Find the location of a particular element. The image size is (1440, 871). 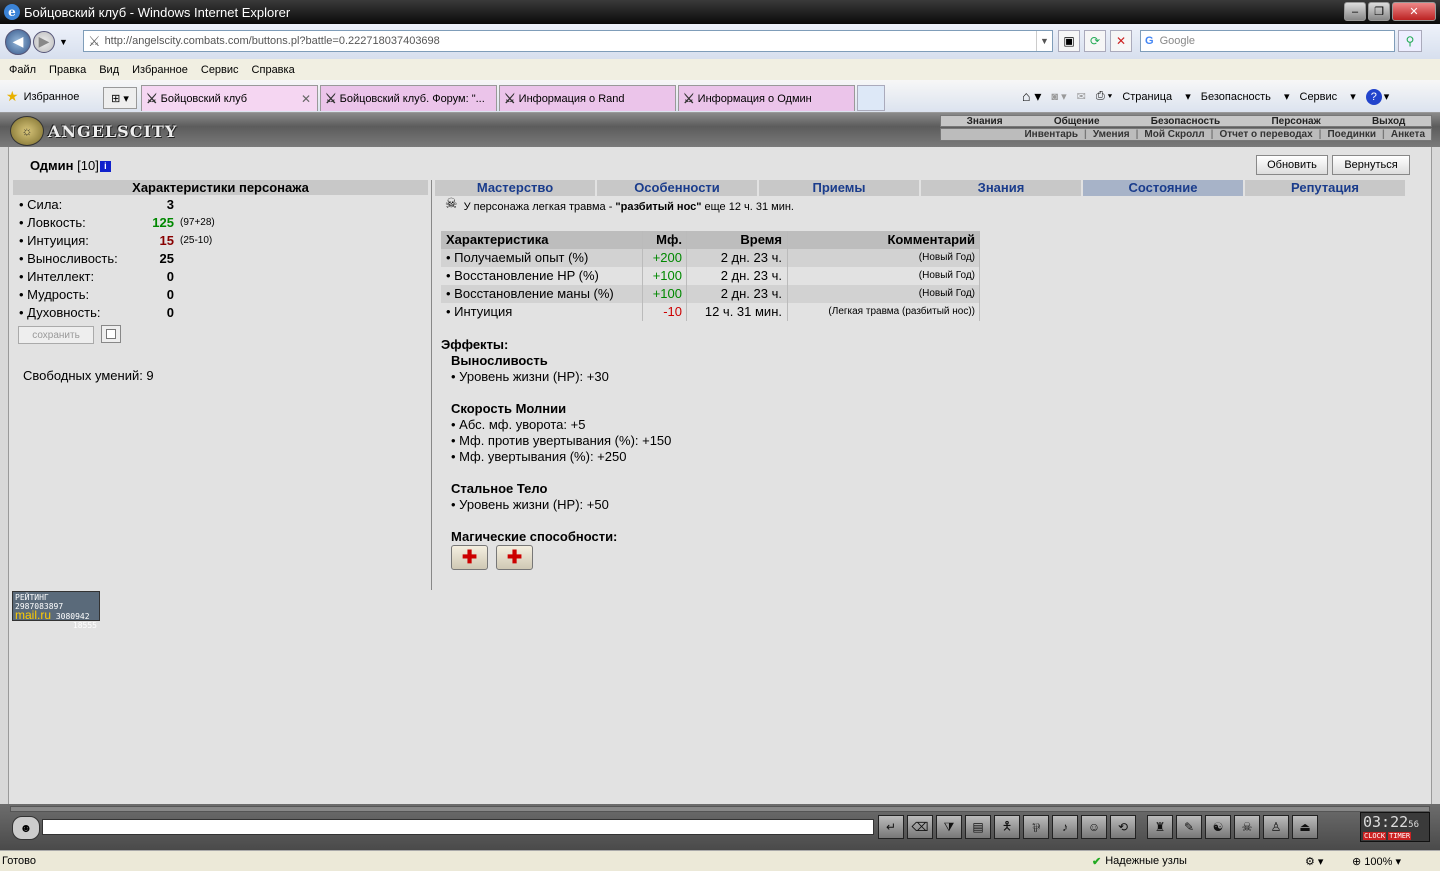

help-icon: ? is located at coordinates (1373, 96).